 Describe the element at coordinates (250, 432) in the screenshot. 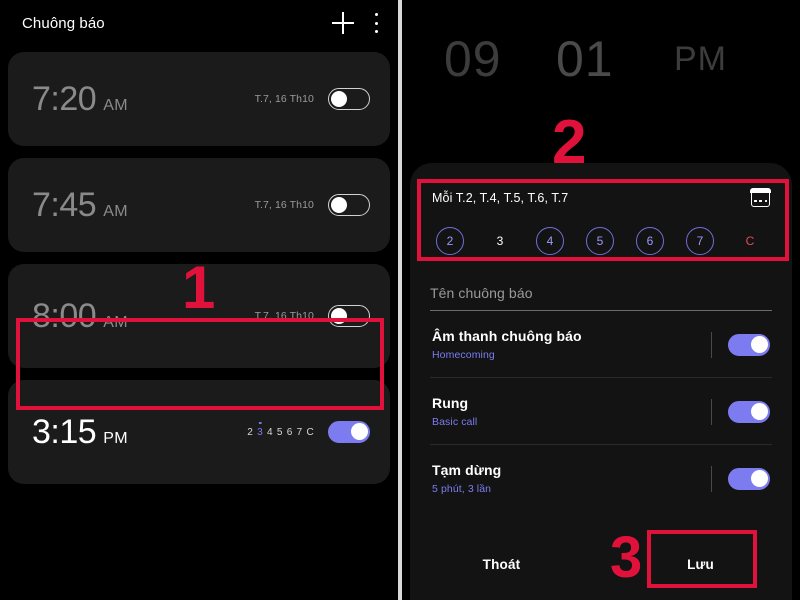

I see `day-num: 2` at that location.